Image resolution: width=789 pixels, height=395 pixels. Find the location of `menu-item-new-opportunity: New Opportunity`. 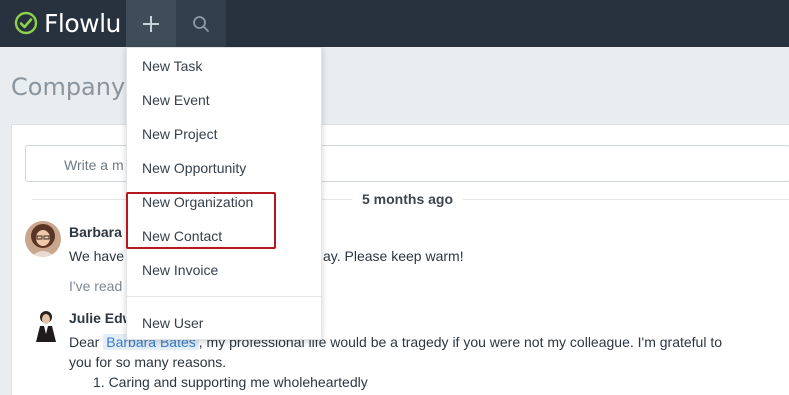

menu-item-new-opportunity: New Opportunity is located at coordinates (194, 168).